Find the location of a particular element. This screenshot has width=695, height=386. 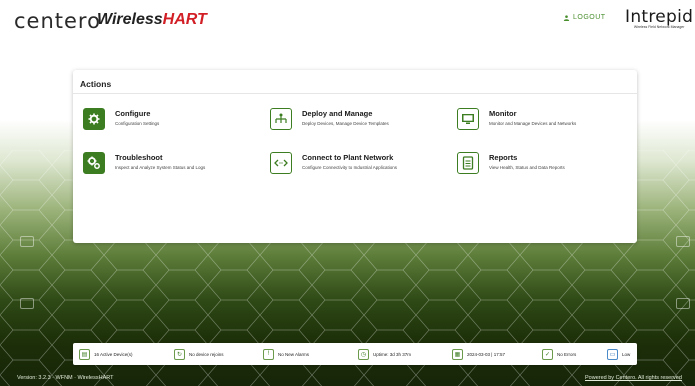

connect-arrows-icon is located at coordinates (281, 163).